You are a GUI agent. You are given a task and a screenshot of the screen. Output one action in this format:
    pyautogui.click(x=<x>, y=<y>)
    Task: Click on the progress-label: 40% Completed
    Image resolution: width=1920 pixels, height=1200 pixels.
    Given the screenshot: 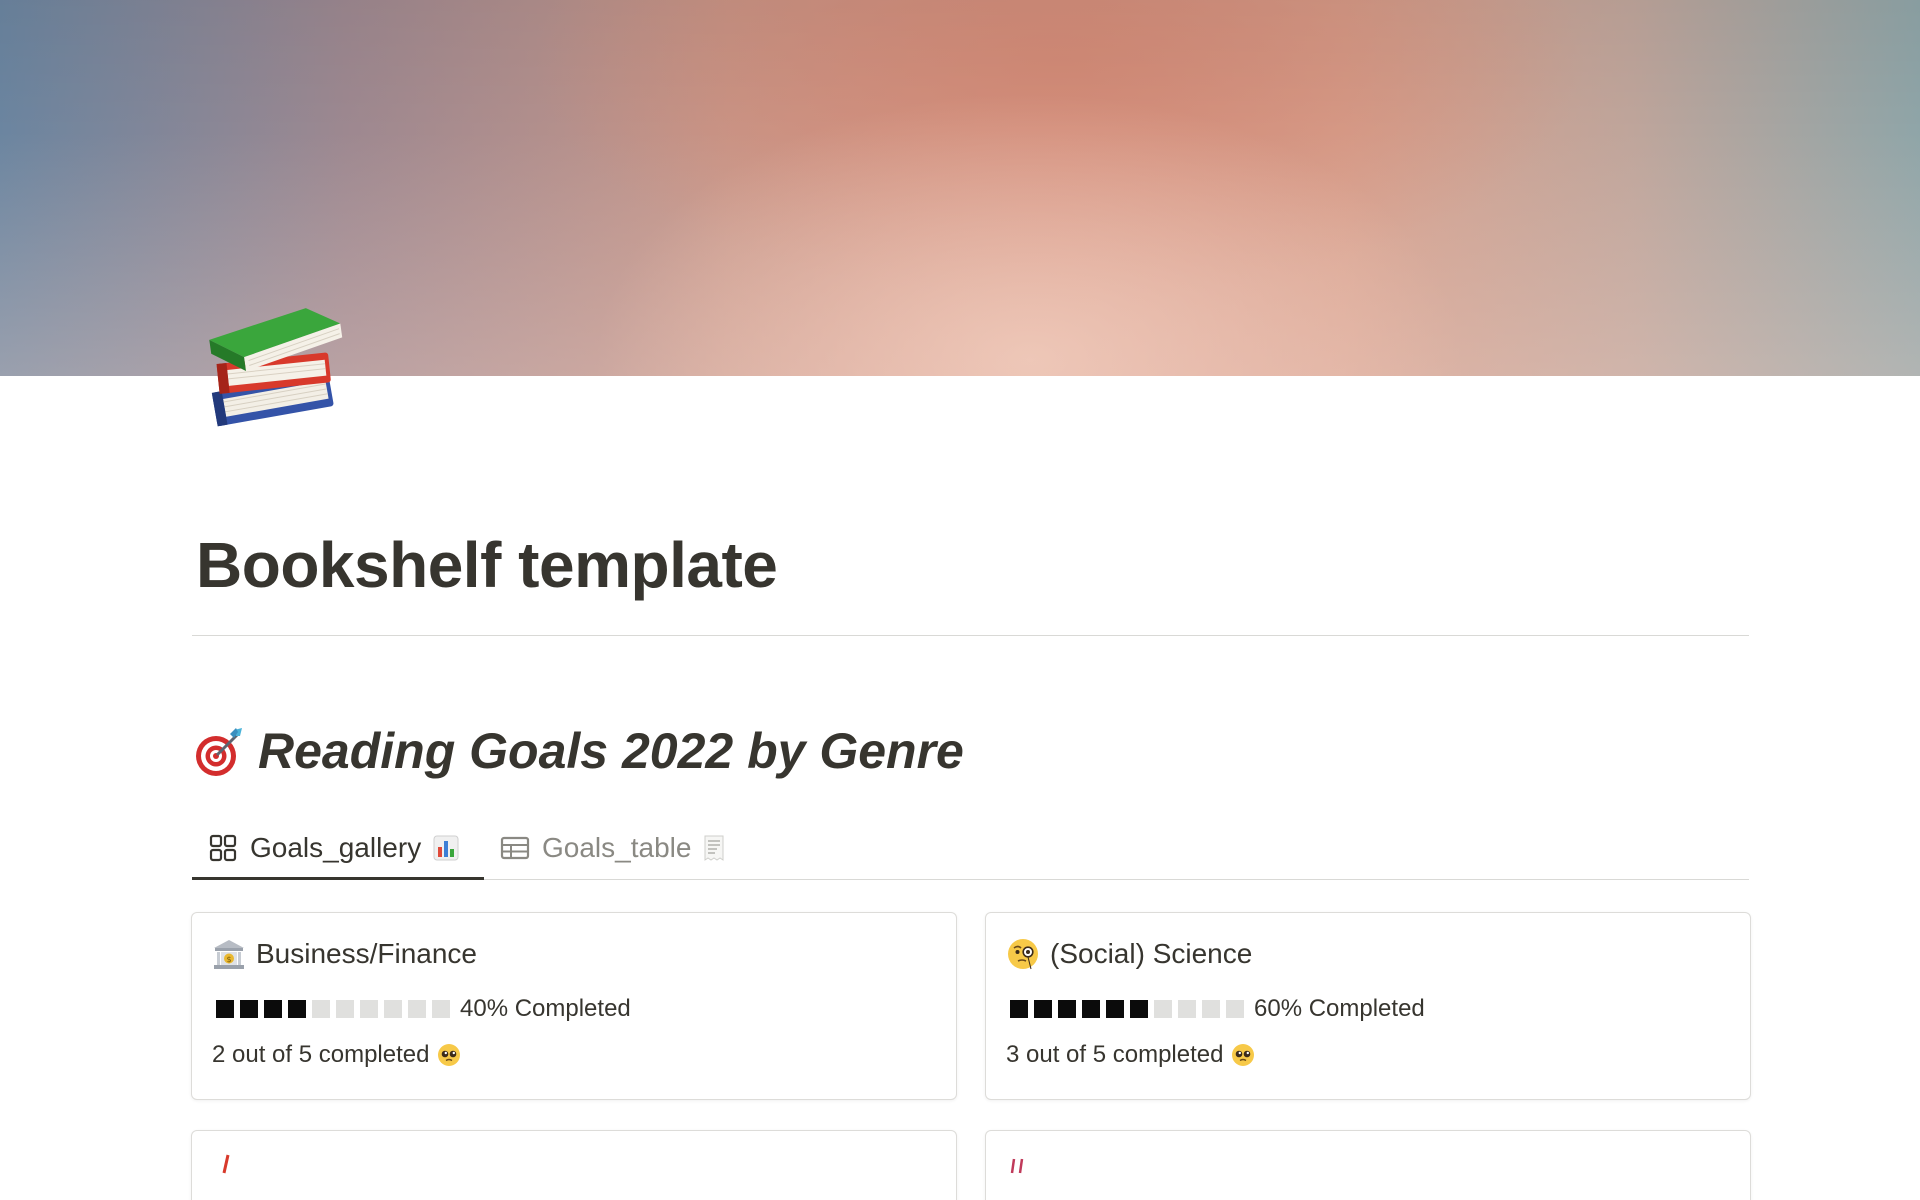 What is the action you would take?
    pyautogui.click(x=545, y=1008)
    